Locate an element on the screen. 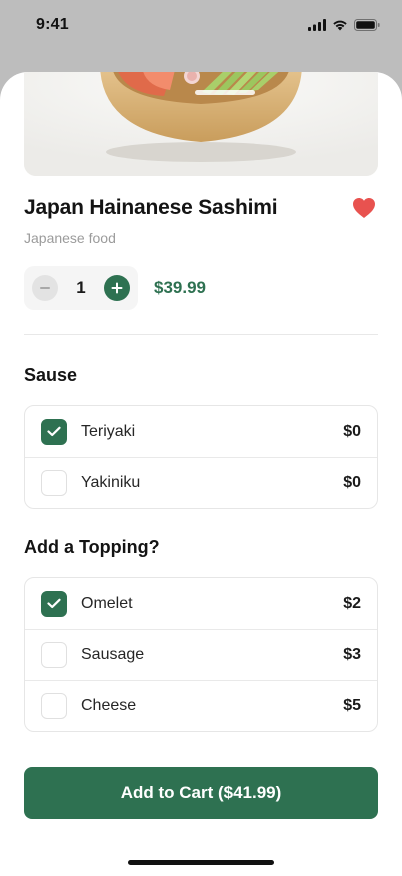 Image resolution: width=402 pixels, height=876 pixels. quantity-value: 1 is located at coordinates (81, 287).